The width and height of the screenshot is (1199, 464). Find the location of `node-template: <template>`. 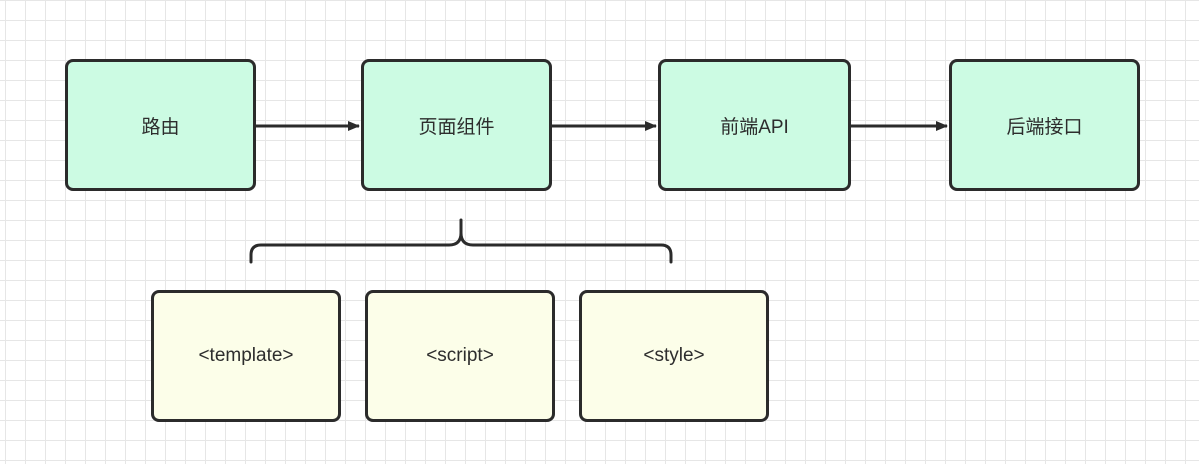

node-template: <template> is located at coordinates (246, 356).